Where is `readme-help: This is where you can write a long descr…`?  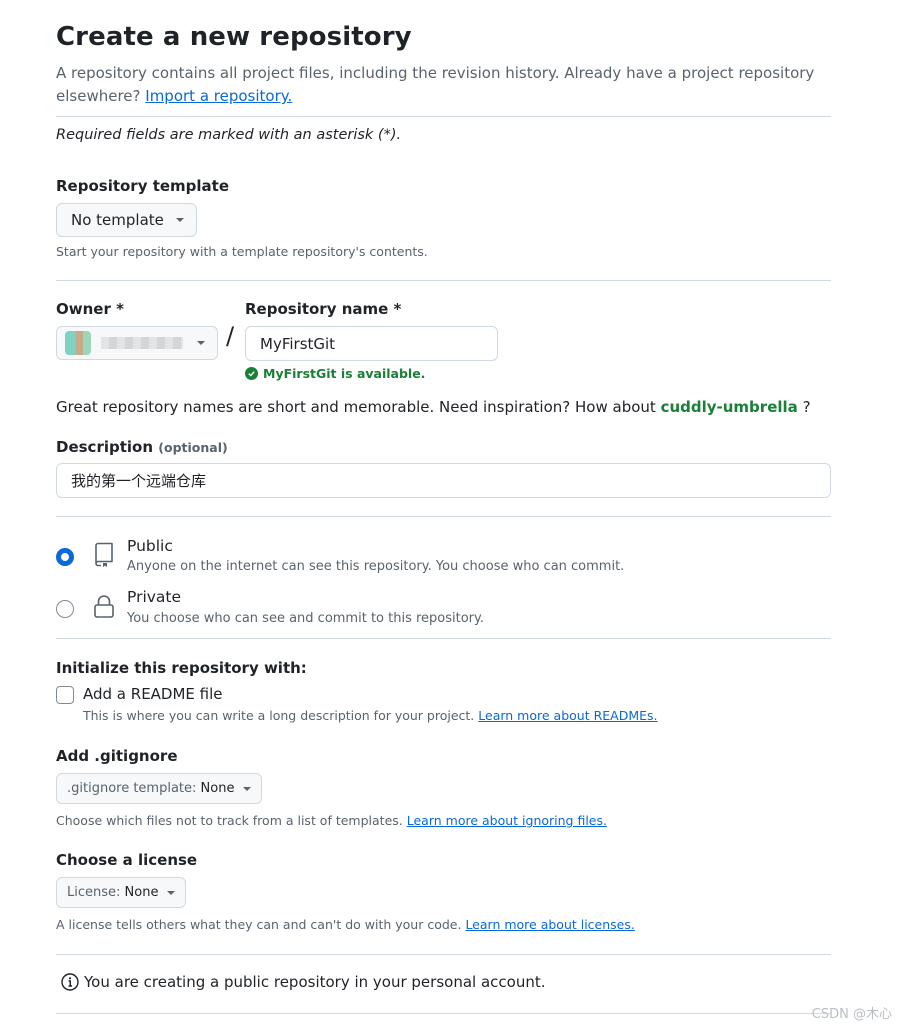 readme-help: This is where you can write a long descr… is located at coordinates (370, 715).